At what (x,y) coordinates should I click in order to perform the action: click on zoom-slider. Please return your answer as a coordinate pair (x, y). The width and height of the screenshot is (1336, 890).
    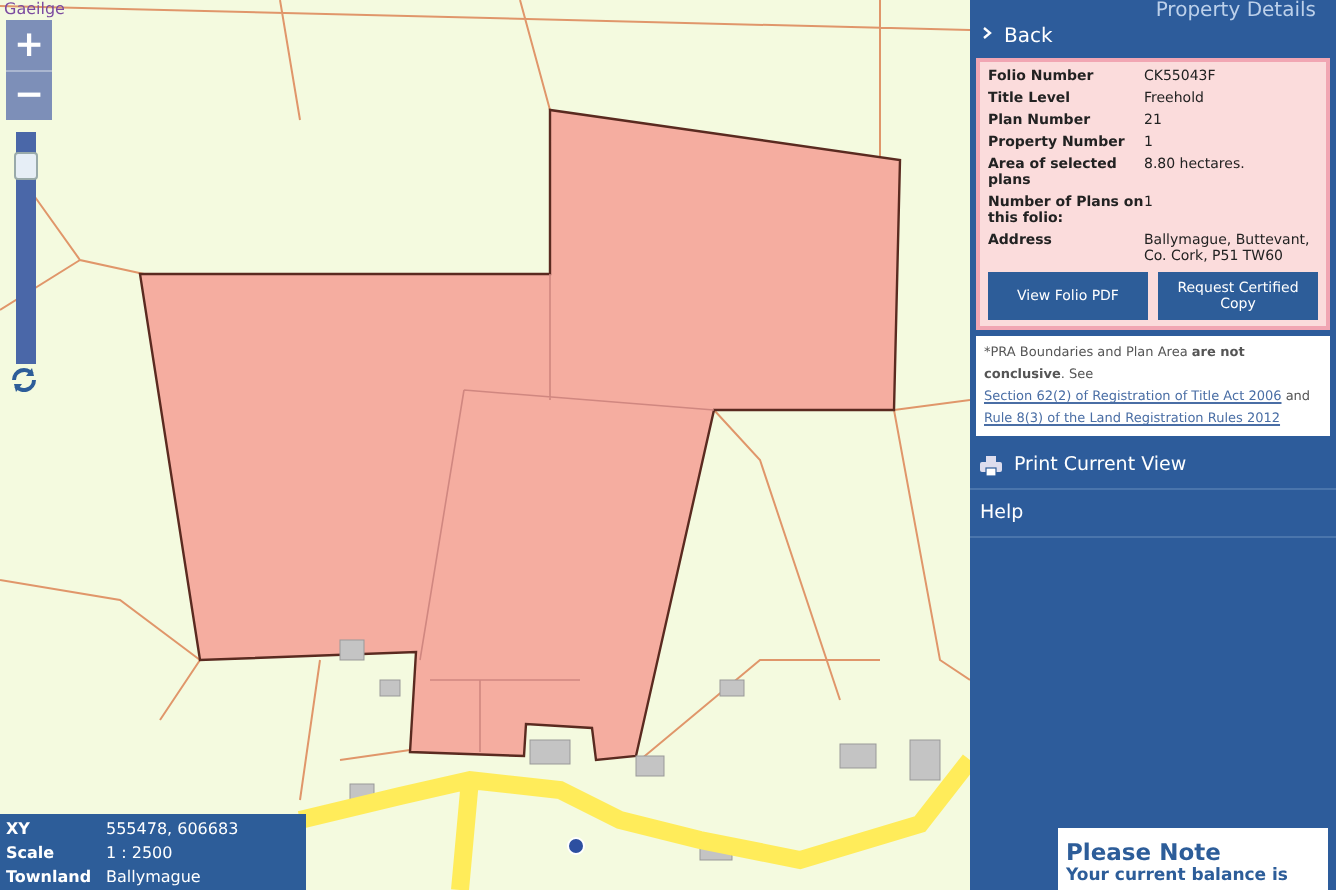
    Looking at the image, I should click on (26, 248).